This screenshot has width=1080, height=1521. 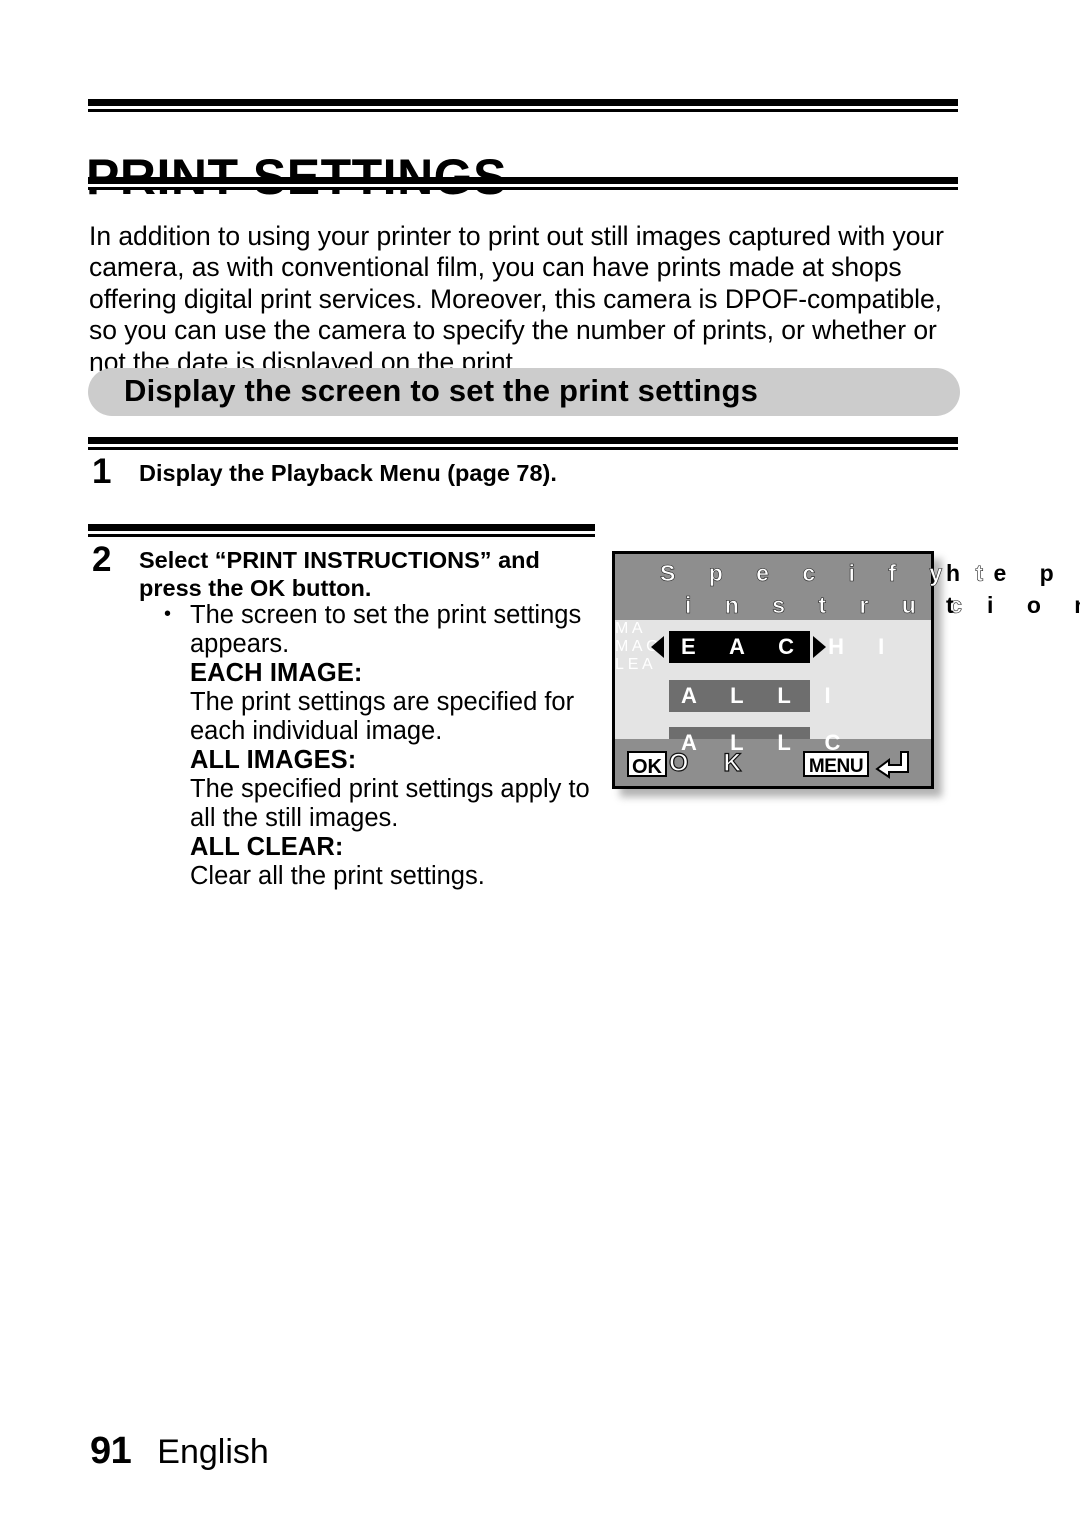 What do you see at coordinates (348, 473) in the screenshot?
I see `step-1-text: Display the Playback Menu (page 78).` at bounding box center [348, 473].